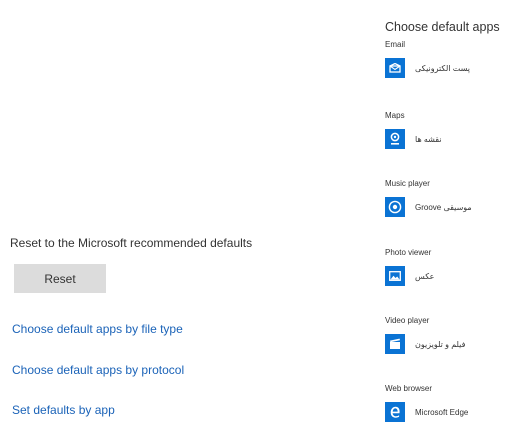 The height and width of the screenshot is (424, 514). Describe the element at coordinates (408, 252) in the screenshot. I see `category-label-photos: Photo viewer` at that location.